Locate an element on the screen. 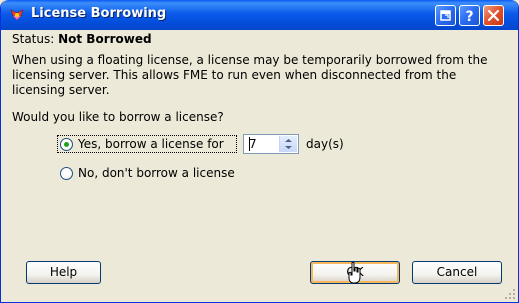 This screenshot has width=519, height=303. borrow-question: Would you like to borrow a license? is located at coordinates (118, 117).